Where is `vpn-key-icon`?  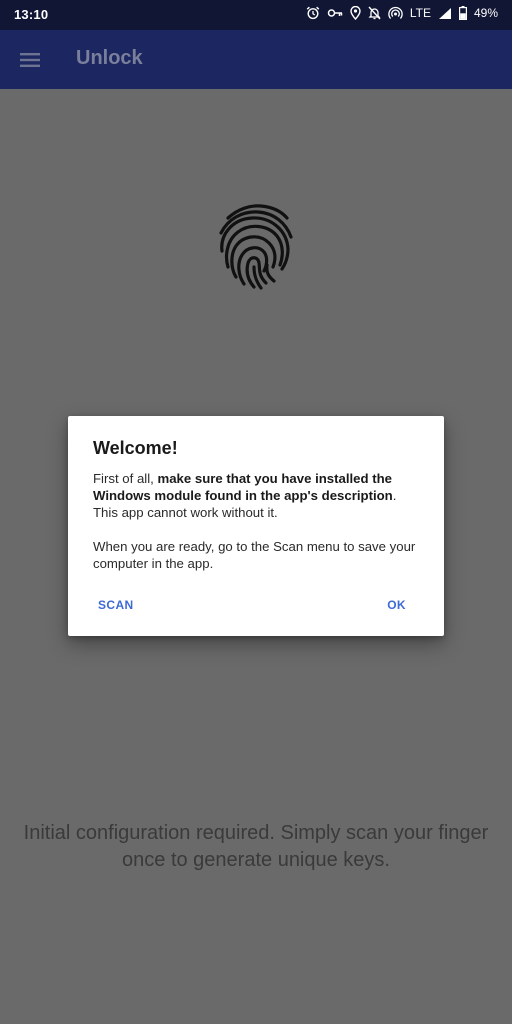 vpn-key-icon is located at coordinates (335, 13).